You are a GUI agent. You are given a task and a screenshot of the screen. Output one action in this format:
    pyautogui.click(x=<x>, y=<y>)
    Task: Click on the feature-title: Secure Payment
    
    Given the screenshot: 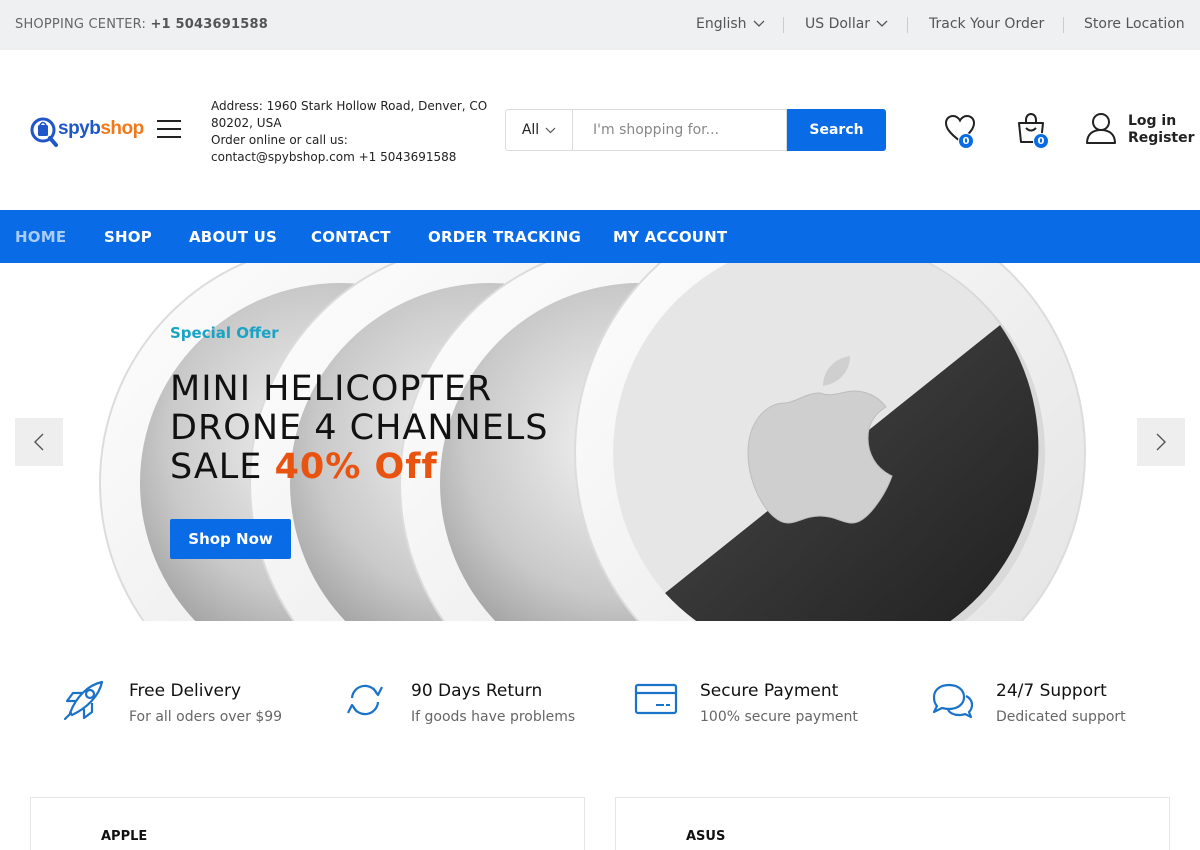 What is the action you would take?
    pyautogui.click(x=769, y=691)
    